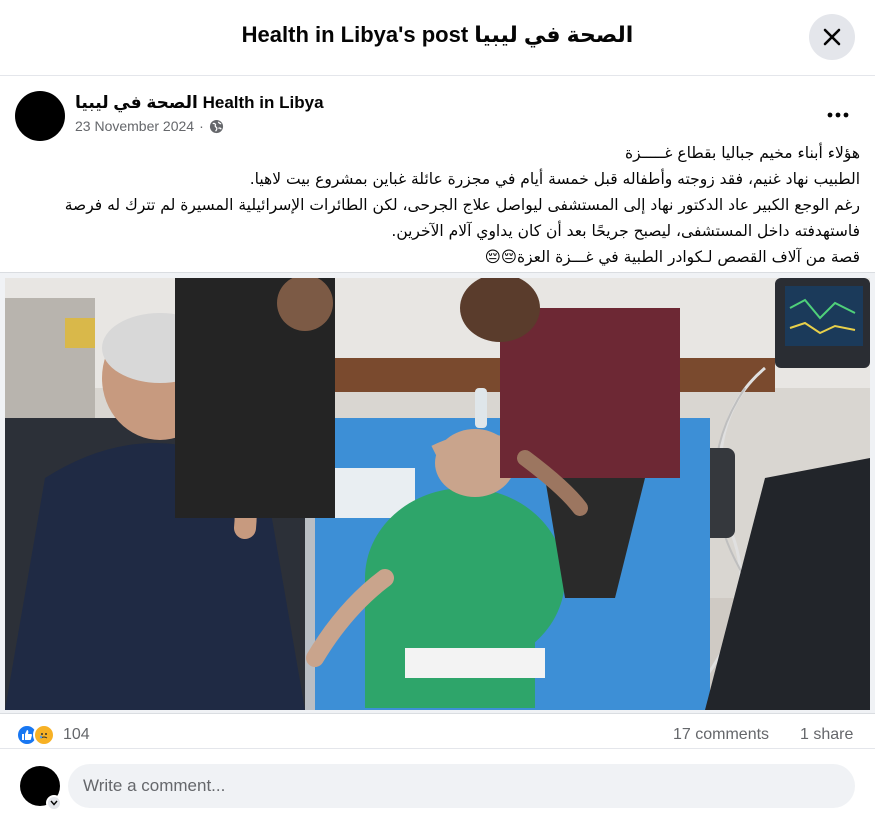 Image resolution: width=875 pixels, height=832 pixels. What do you see at coordinates (216, 126) in the screenshot?
I see `globe-icon` at bounding box center [216, 126].